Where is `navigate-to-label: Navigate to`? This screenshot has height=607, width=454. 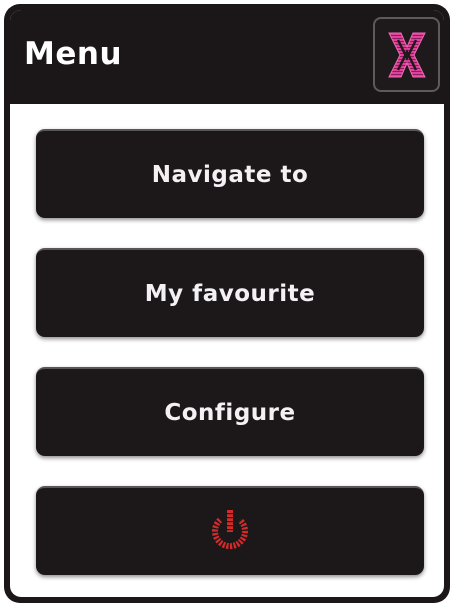
navigate-to-label: Navigate to is located at coordinates (230, 174).